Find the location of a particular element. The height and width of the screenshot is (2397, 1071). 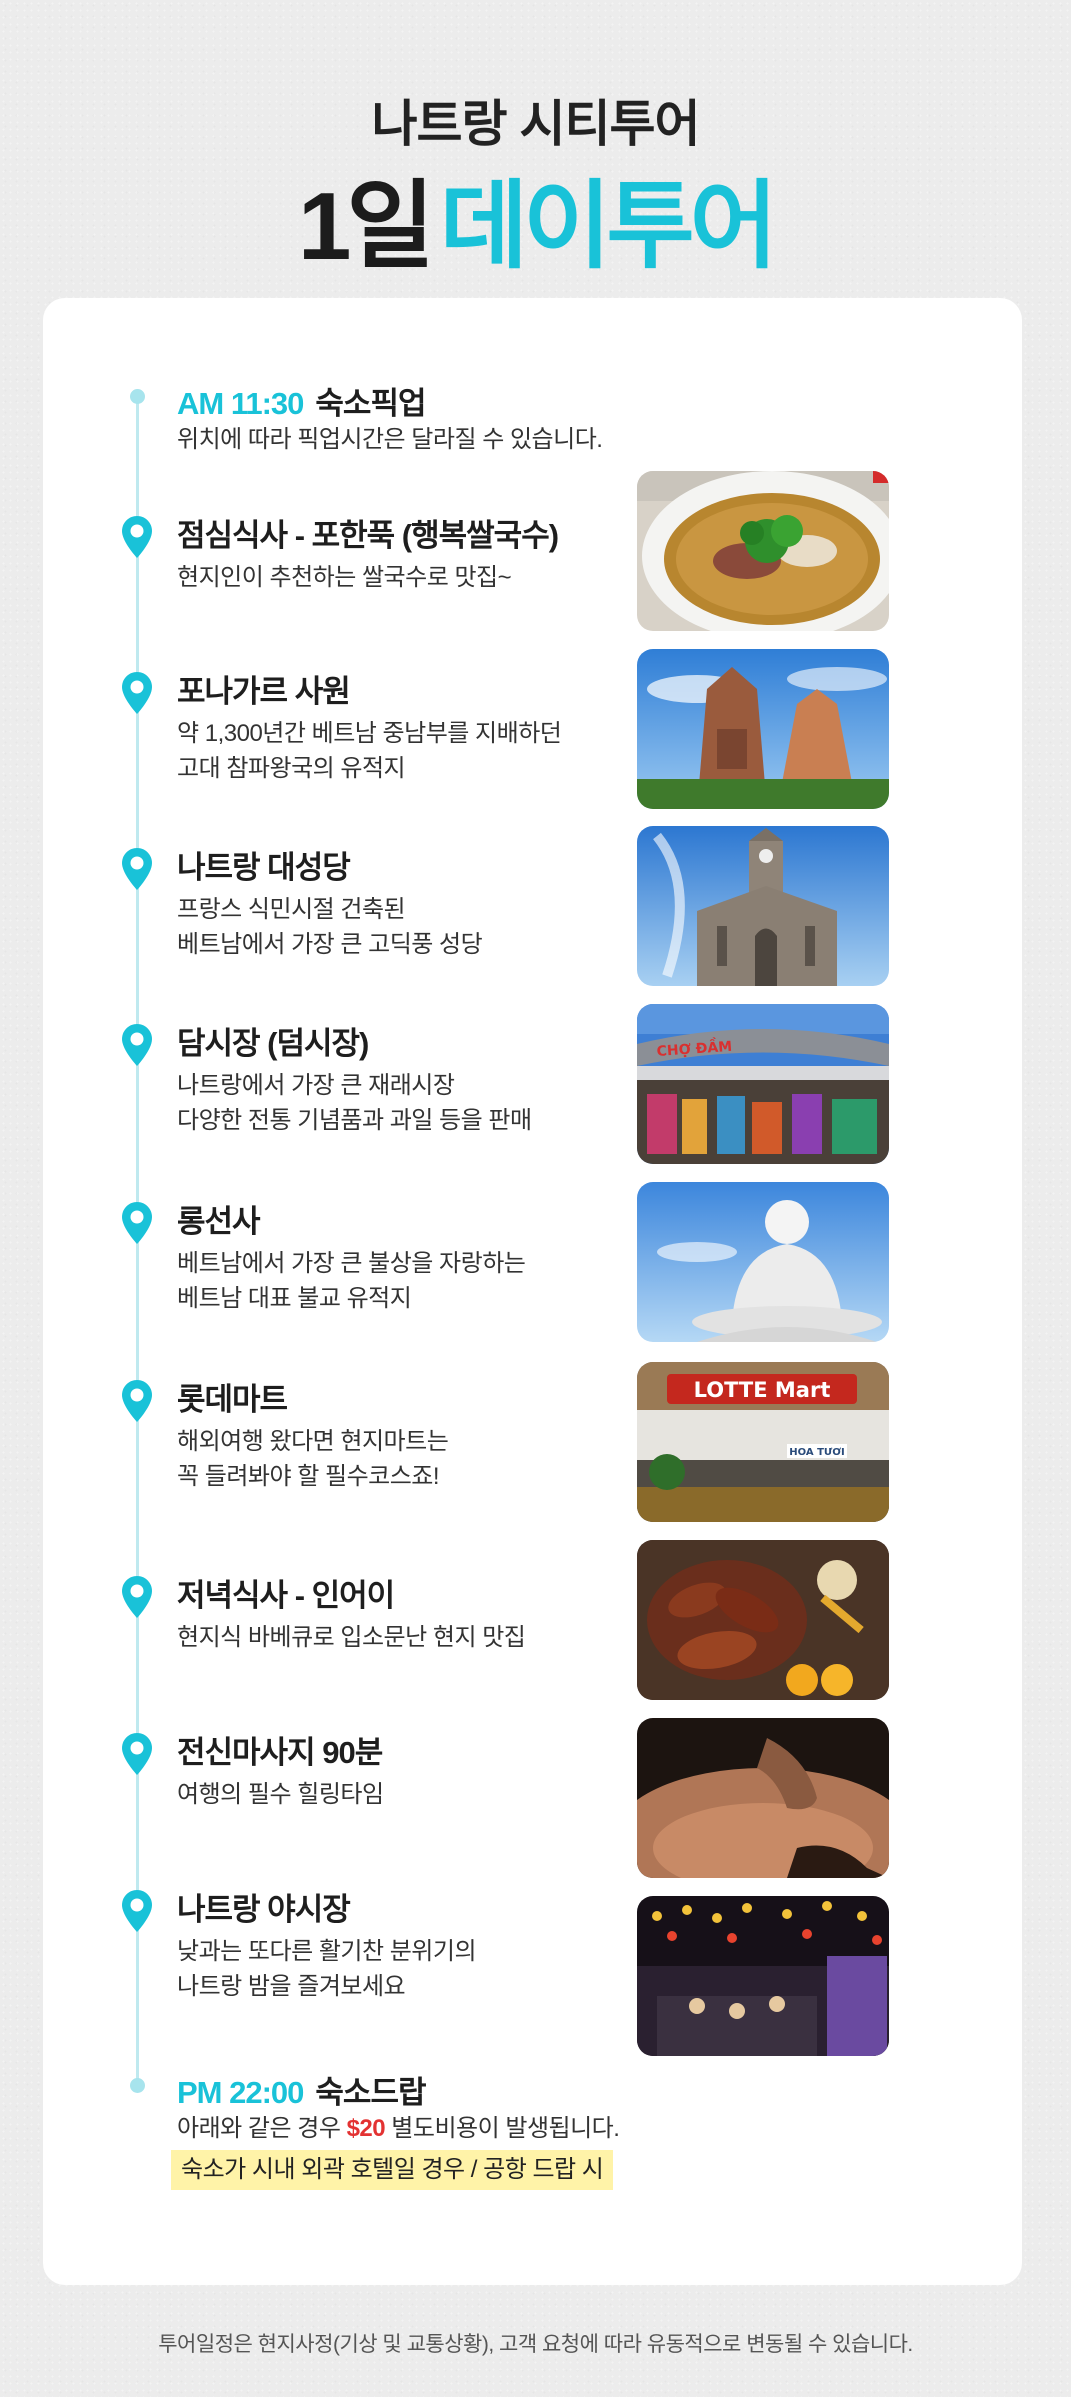

start-description: 위치에 따라 픽업시간은 달라질 수 있습니다. is located at coordinates (390, 439).